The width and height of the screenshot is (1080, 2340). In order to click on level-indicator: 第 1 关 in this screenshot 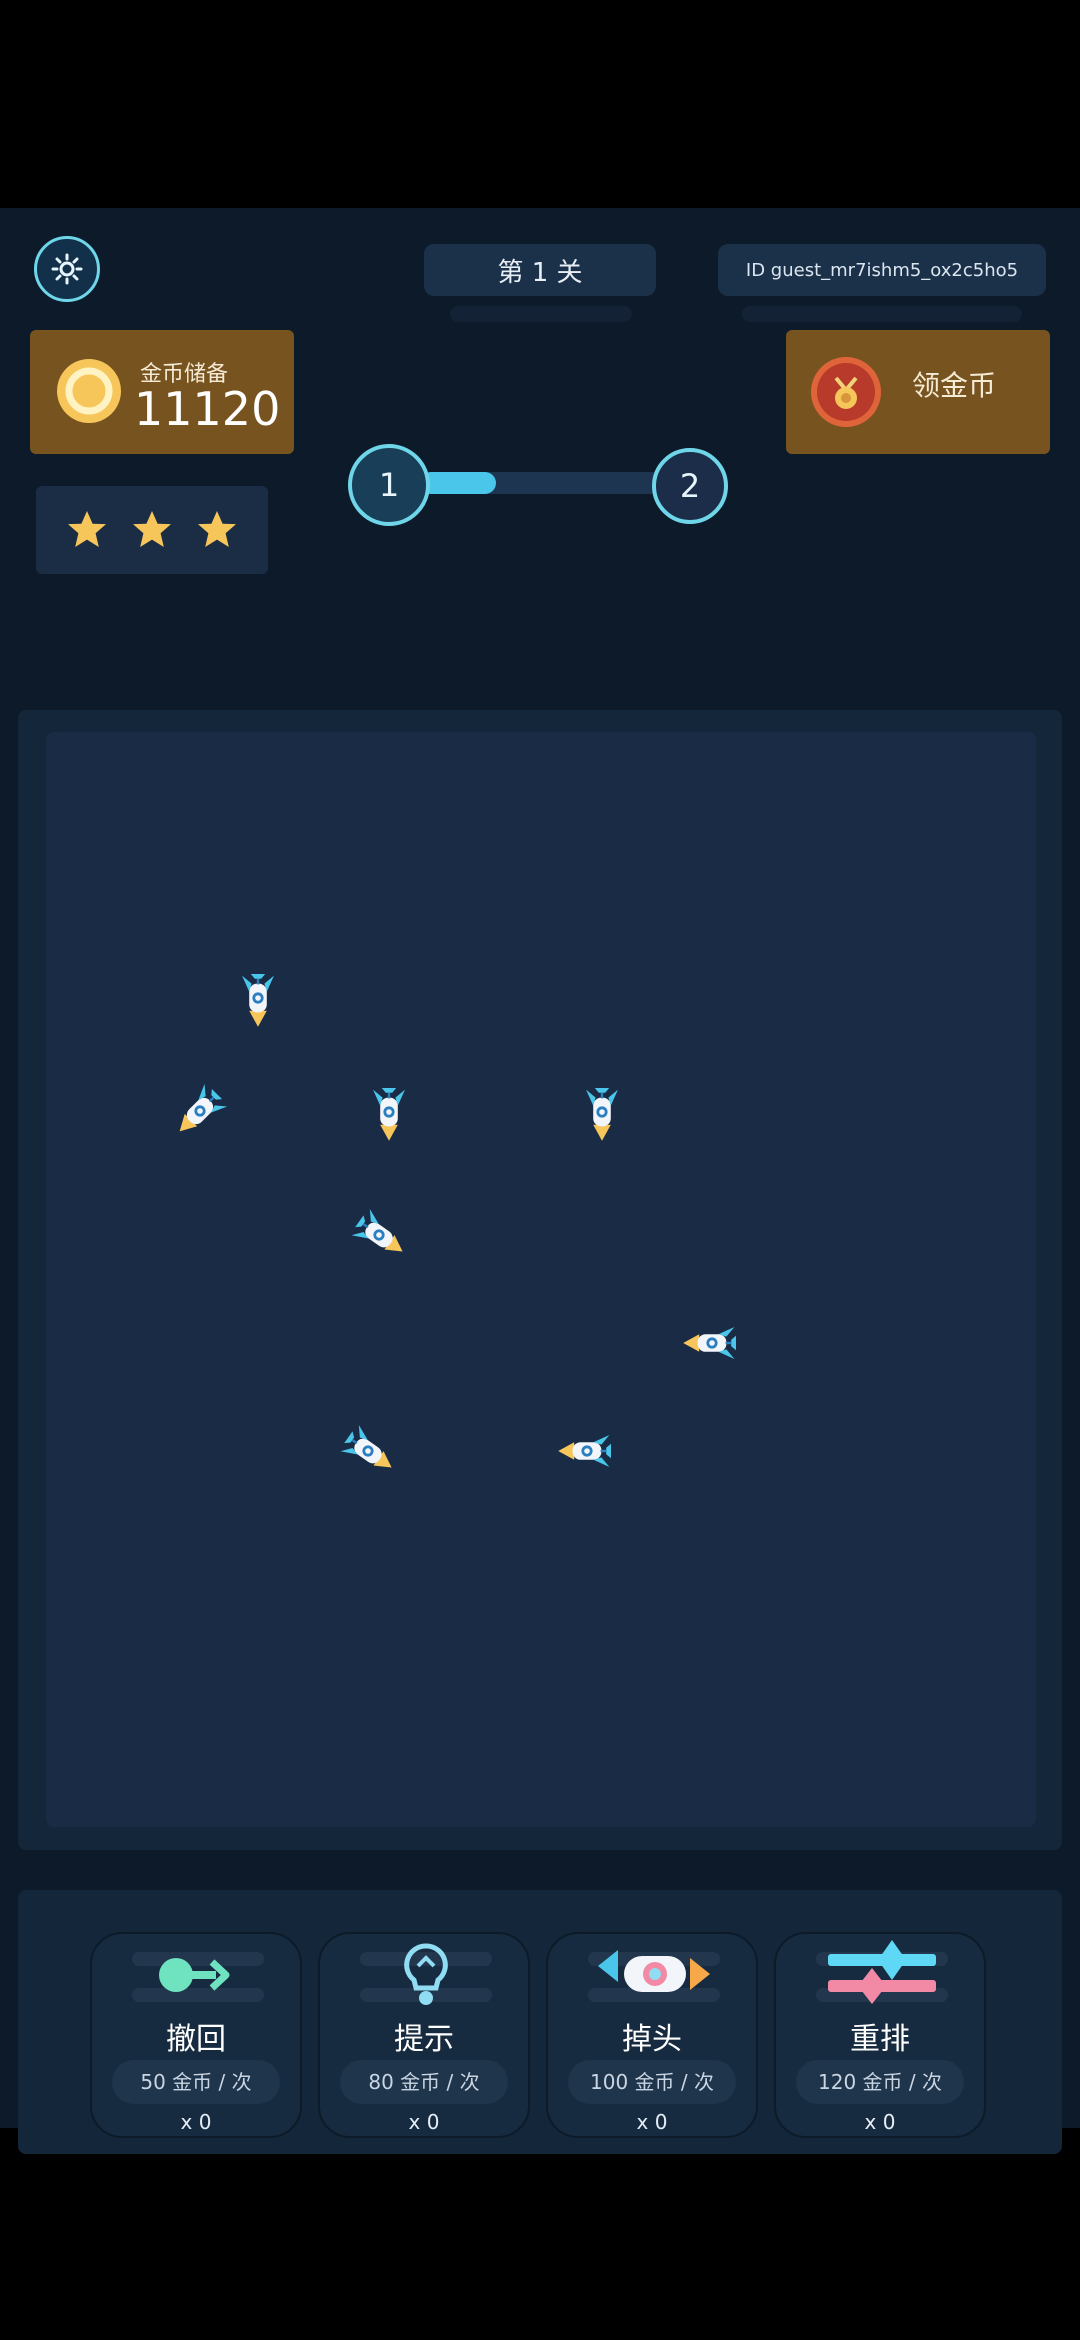, I will do `click(540, 270)`.